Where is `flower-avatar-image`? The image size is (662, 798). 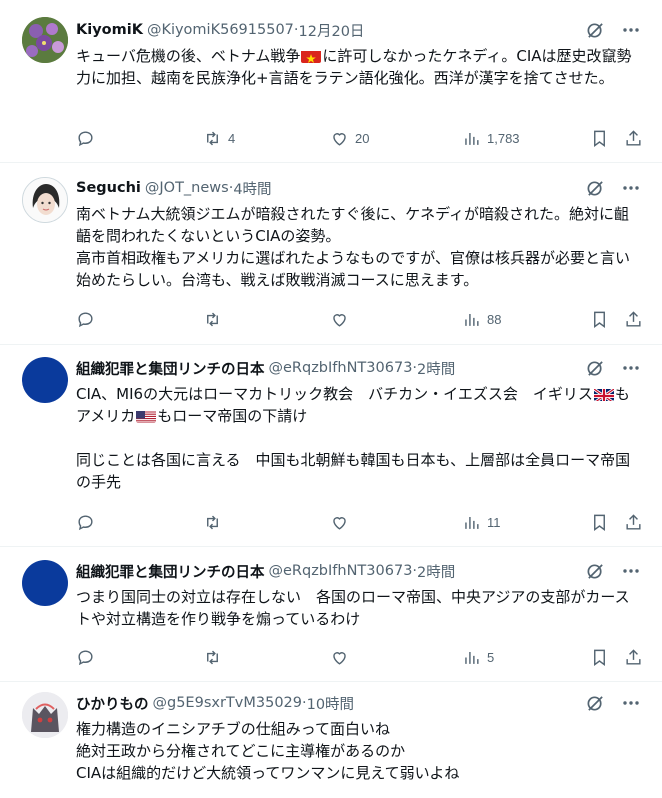
flower-avatar-image is located at coordinates (45, 40).